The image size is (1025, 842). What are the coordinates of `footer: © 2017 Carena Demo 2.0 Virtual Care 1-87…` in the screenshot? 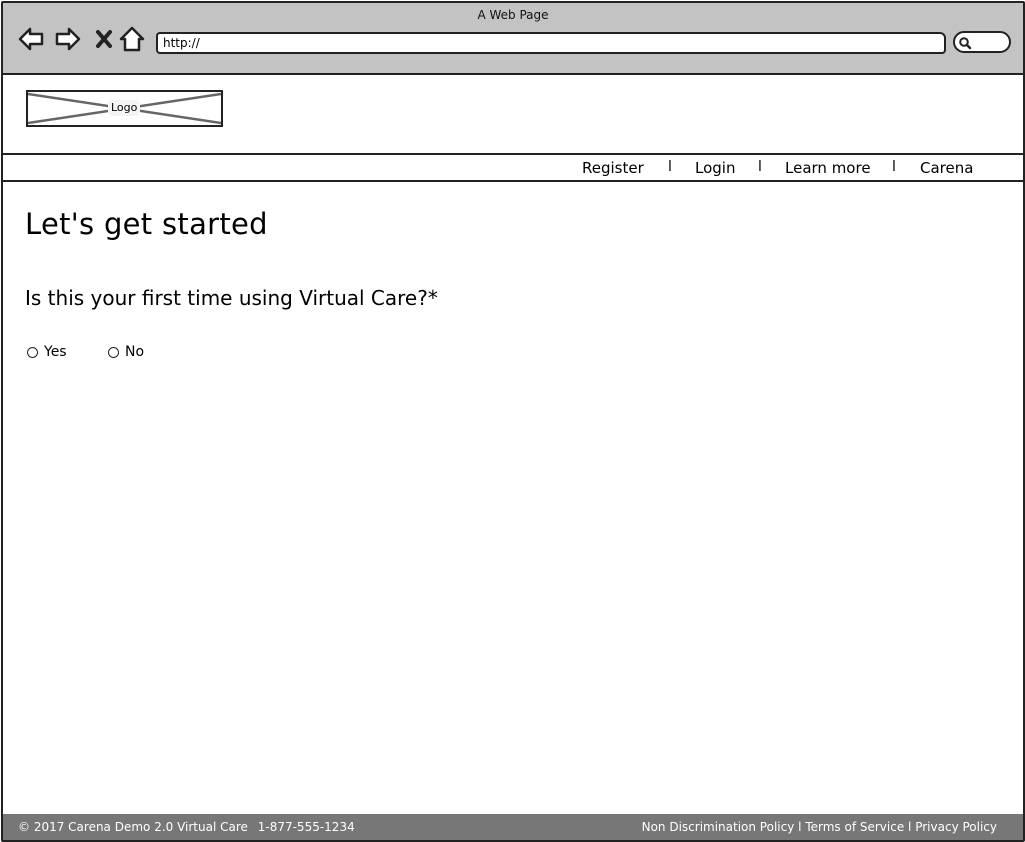 It's located at (513, 827).